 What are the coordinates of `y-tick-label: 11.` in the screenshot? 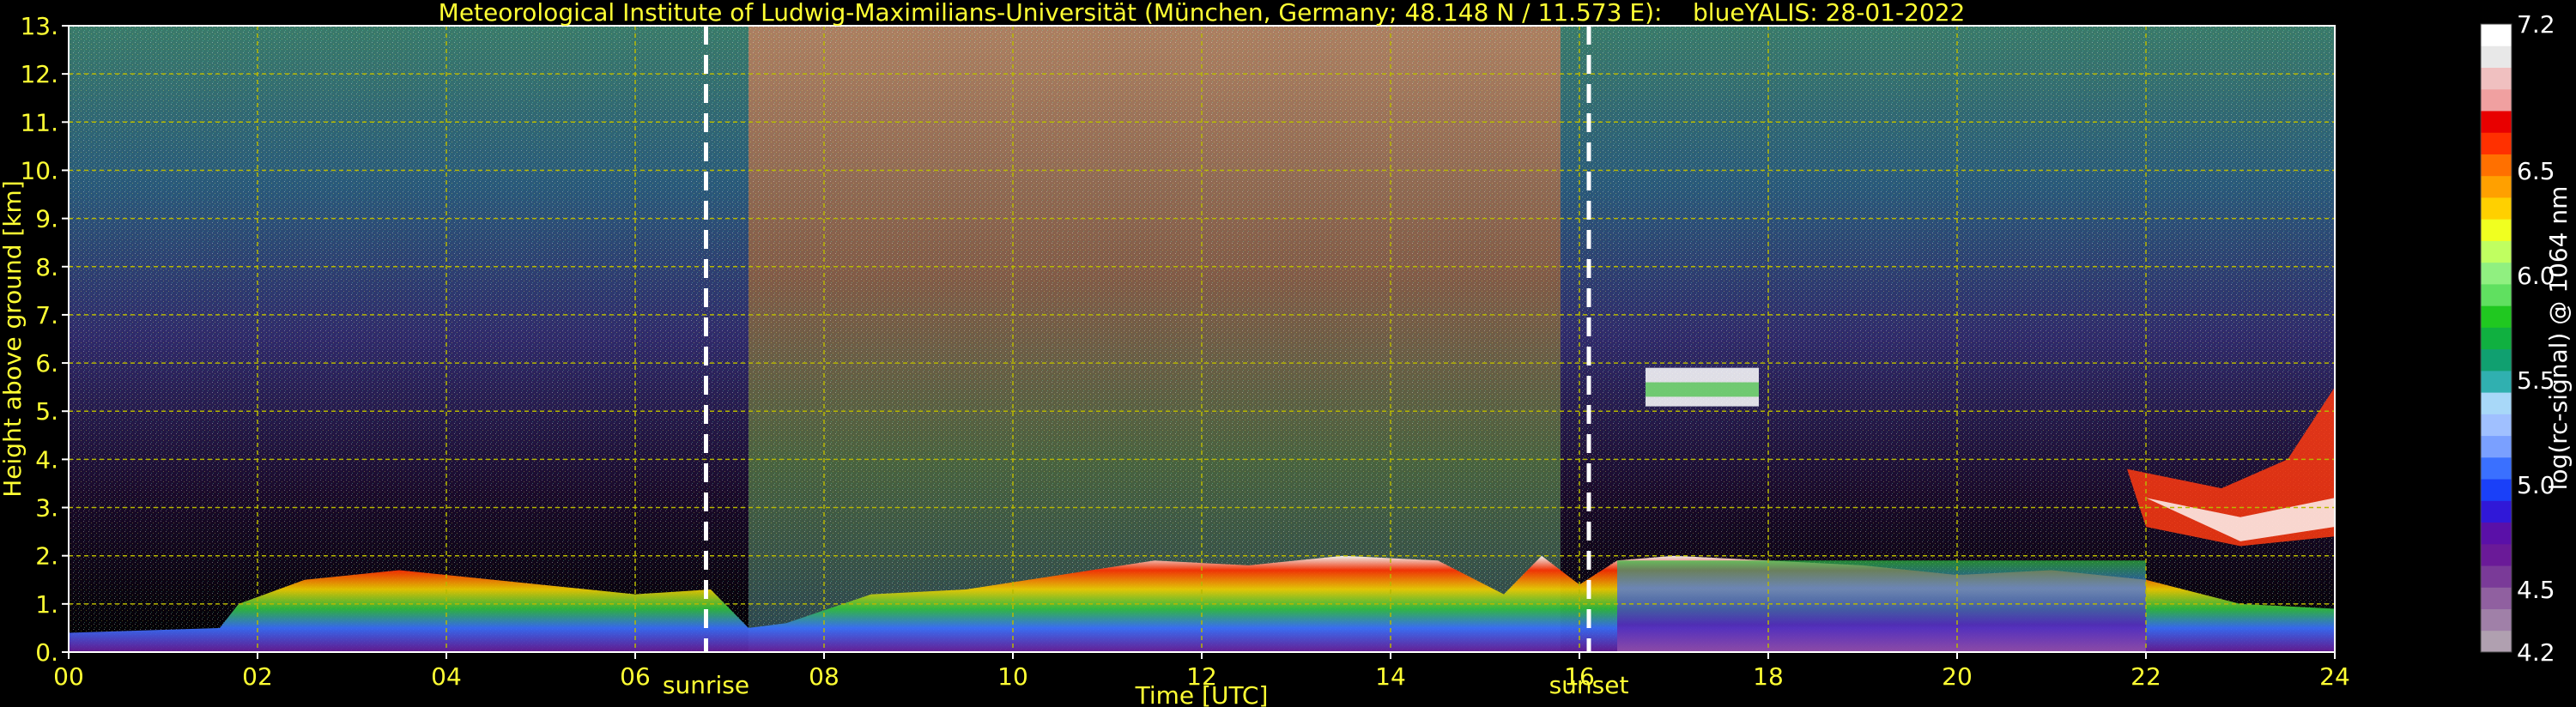 It's located at (39, 122).